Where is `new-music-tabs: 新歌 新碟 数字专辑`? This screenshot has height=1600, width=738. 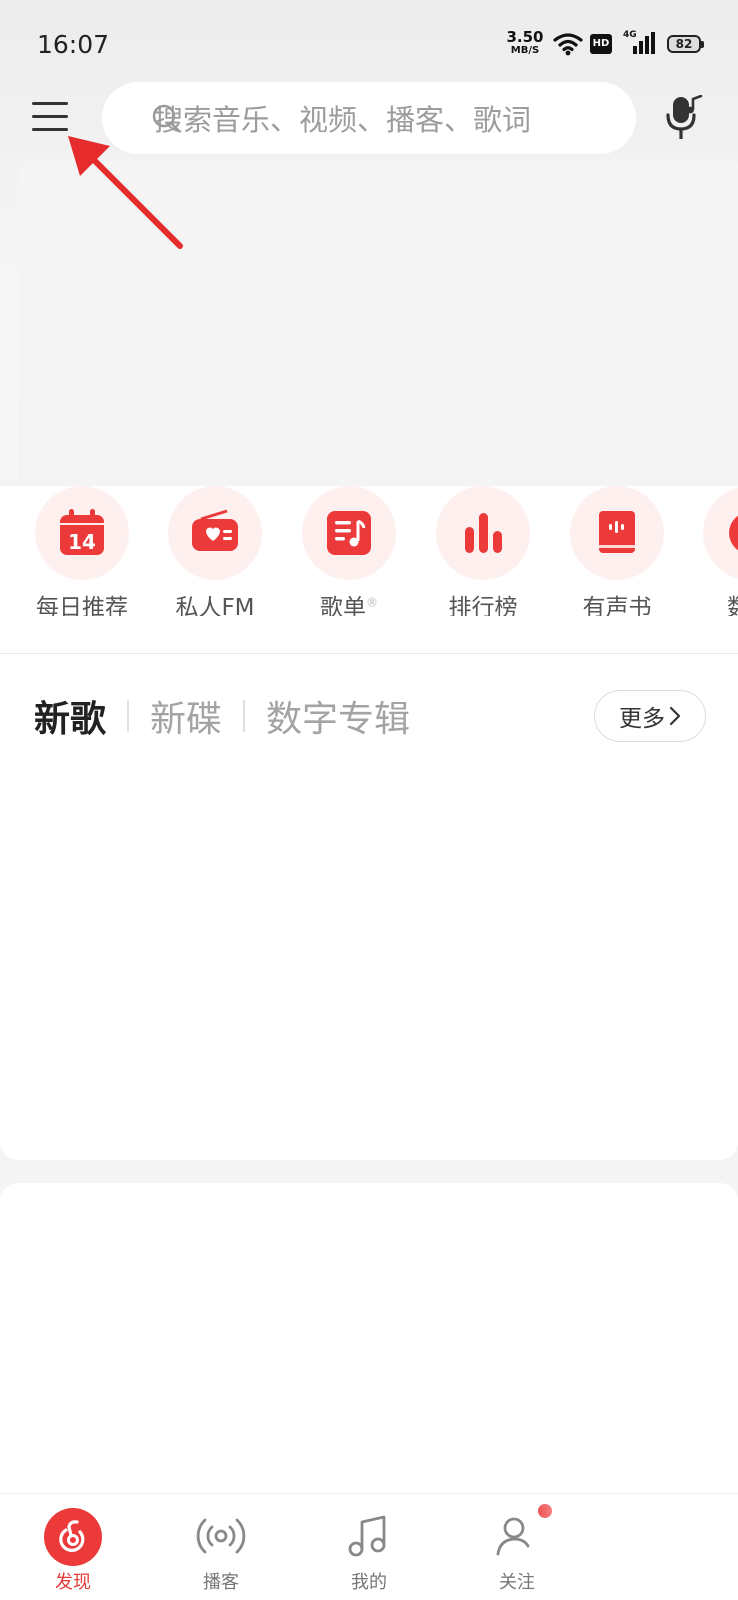 new-music-tabs: 新歌 新碟 数字专辑 is located at coordinates (222, 716).